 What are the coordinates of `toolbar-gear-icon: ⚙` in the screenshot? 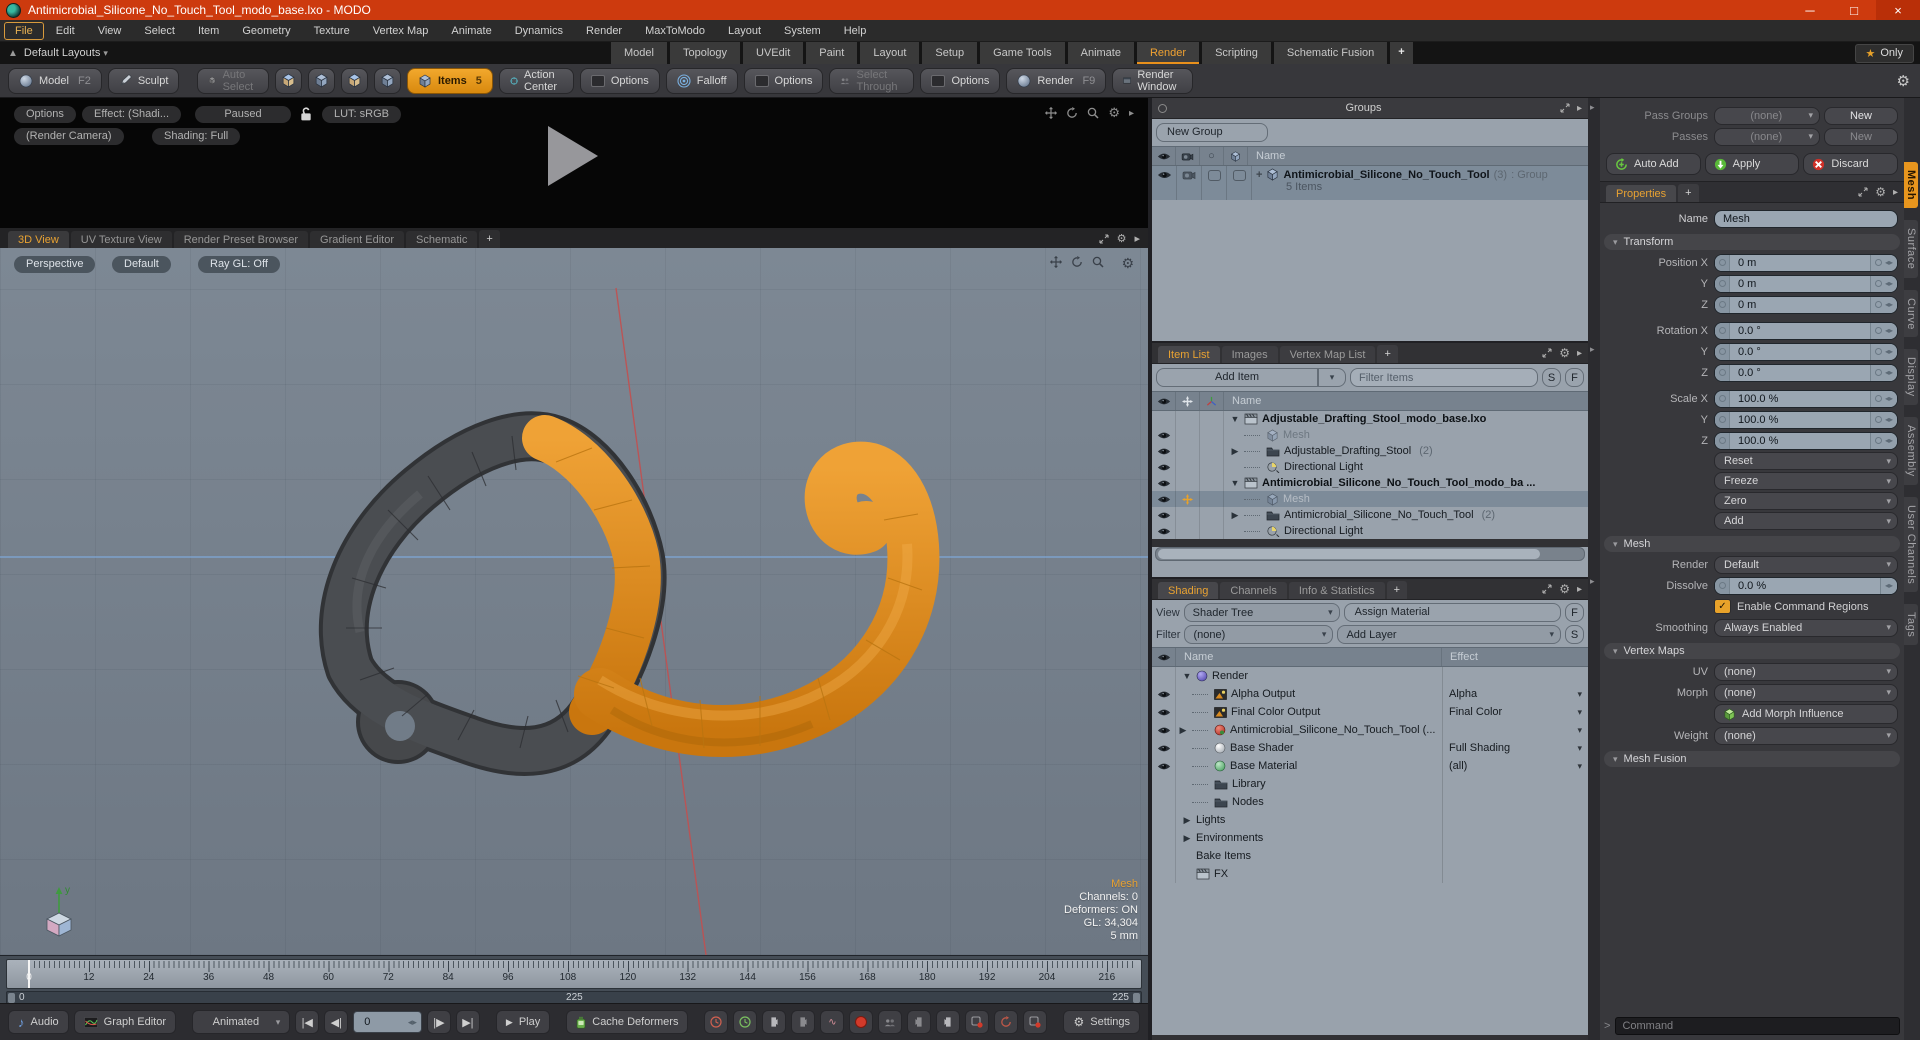 It's located at (1903, 81).